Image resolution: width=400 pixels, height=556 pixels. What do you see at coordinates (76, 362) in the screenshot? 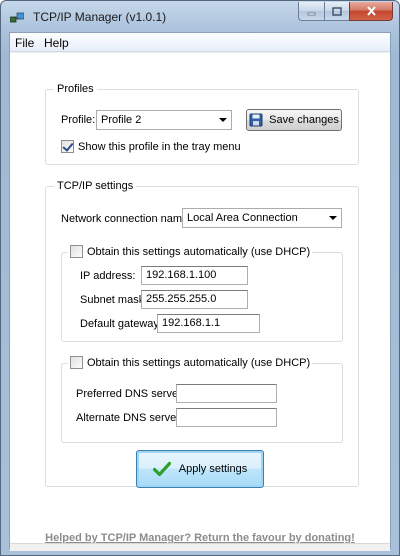
I see `dns-dhcp-checkbox` at bounding box center [76, 362].